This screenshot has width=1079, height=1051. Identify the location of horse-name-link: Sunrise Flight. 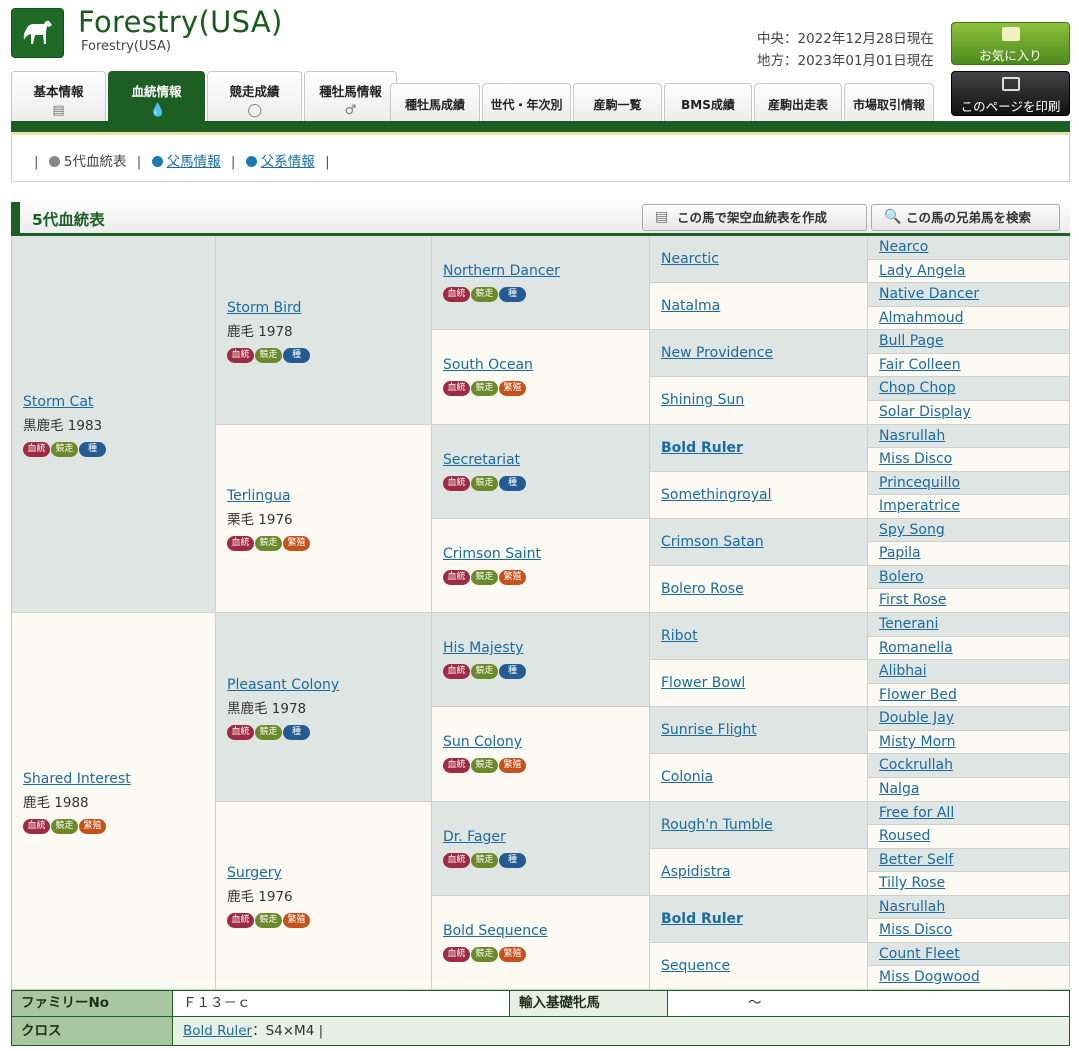
(709, 730).